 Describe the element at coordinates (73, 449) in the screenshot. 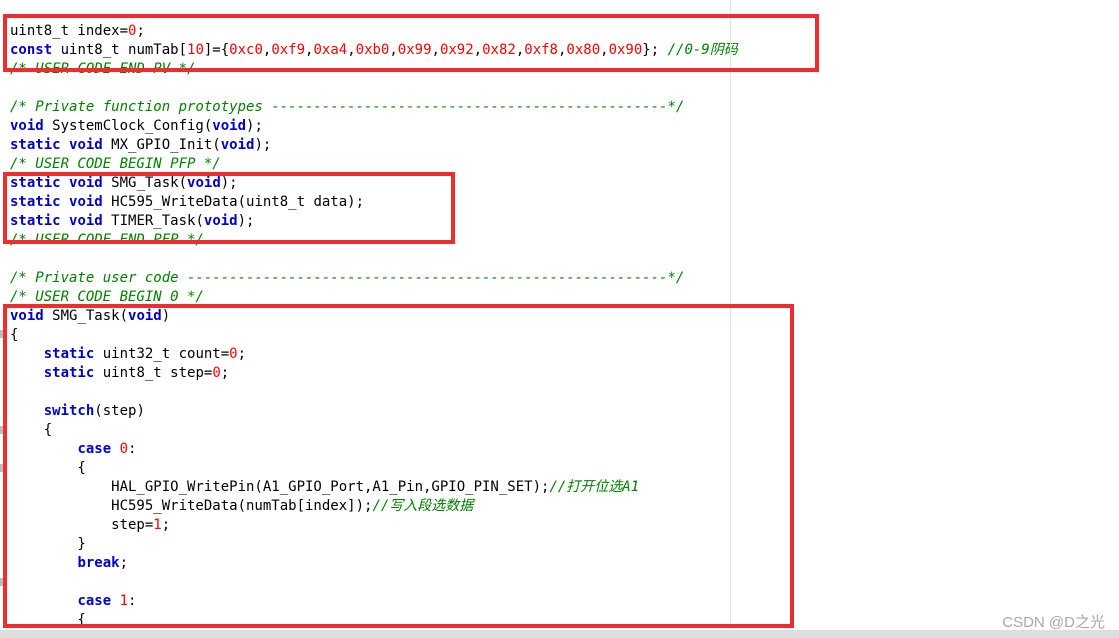

I see `code-line: case 0:` at that location.